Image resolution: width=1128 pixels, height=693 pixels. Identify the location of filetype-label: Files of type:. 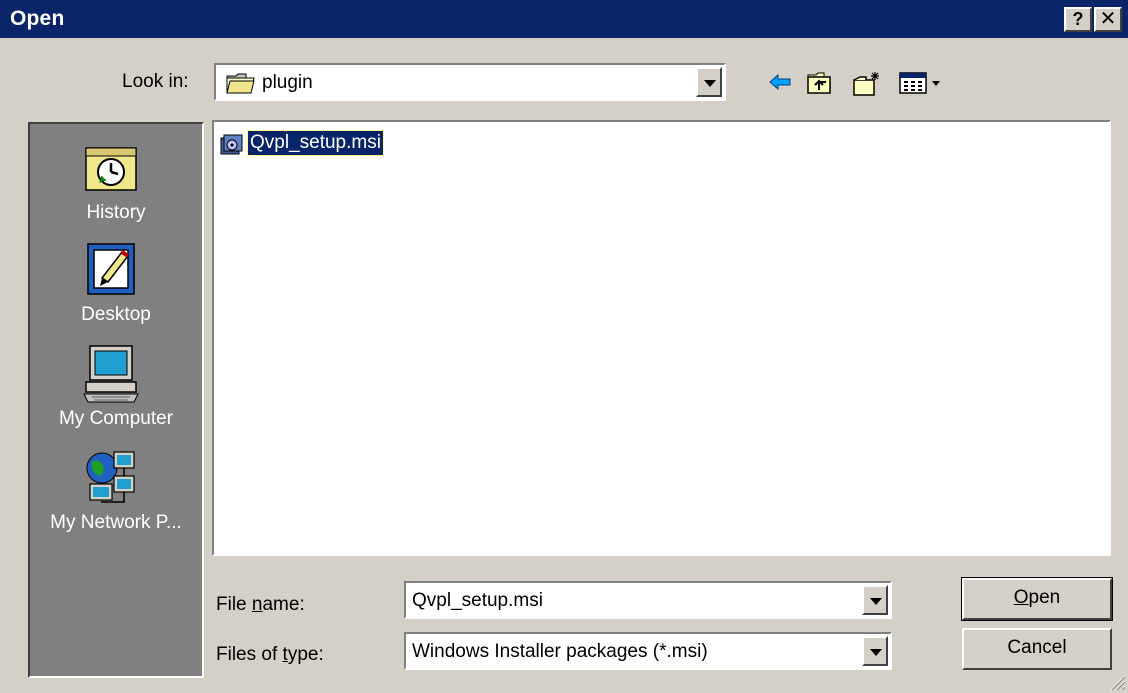
(270, 654).